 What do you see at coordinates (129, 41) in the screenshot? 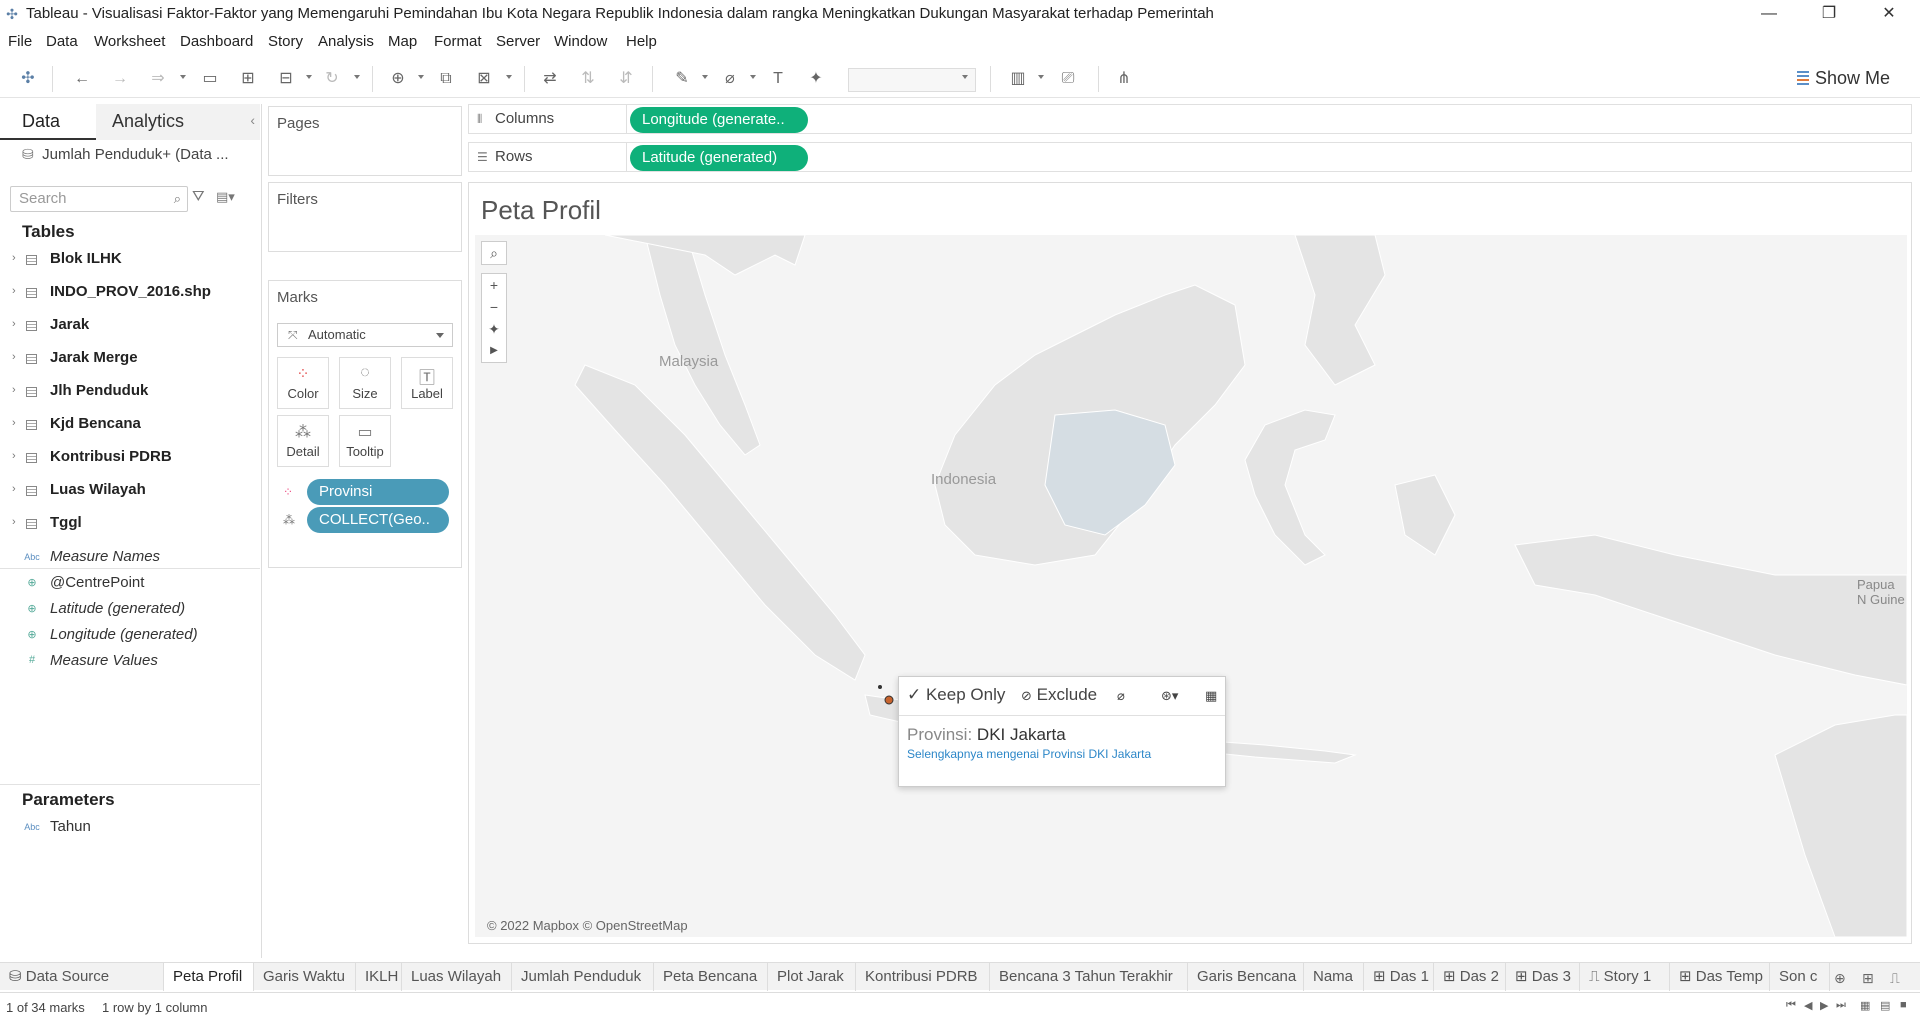
I see `menu-worksheet: Worksheet` at bounding box center [129, 41].